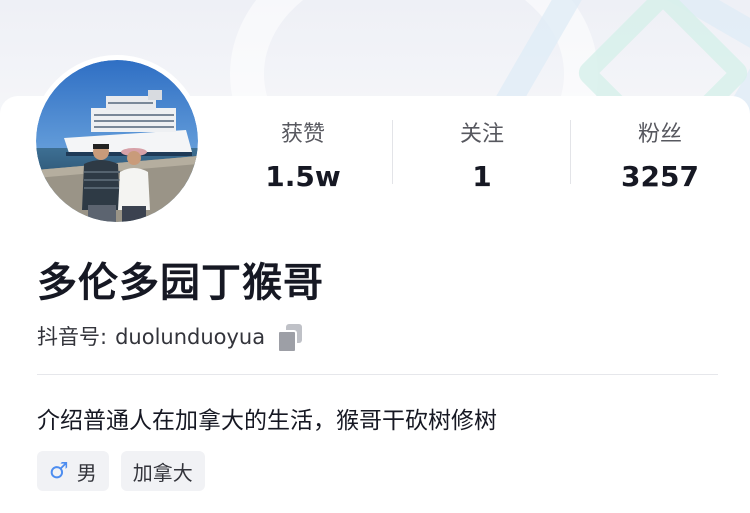 This screenshot has height=513, width=750. I want to click on profile-name: 多伦多园丁猴哥, so click(180, 283).